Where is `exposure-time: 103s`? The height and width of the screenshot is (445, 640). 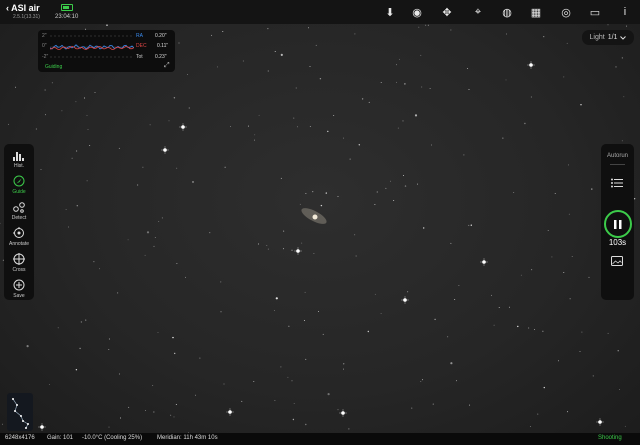
exposure-time: 103s is located at coordinates (617, 242).